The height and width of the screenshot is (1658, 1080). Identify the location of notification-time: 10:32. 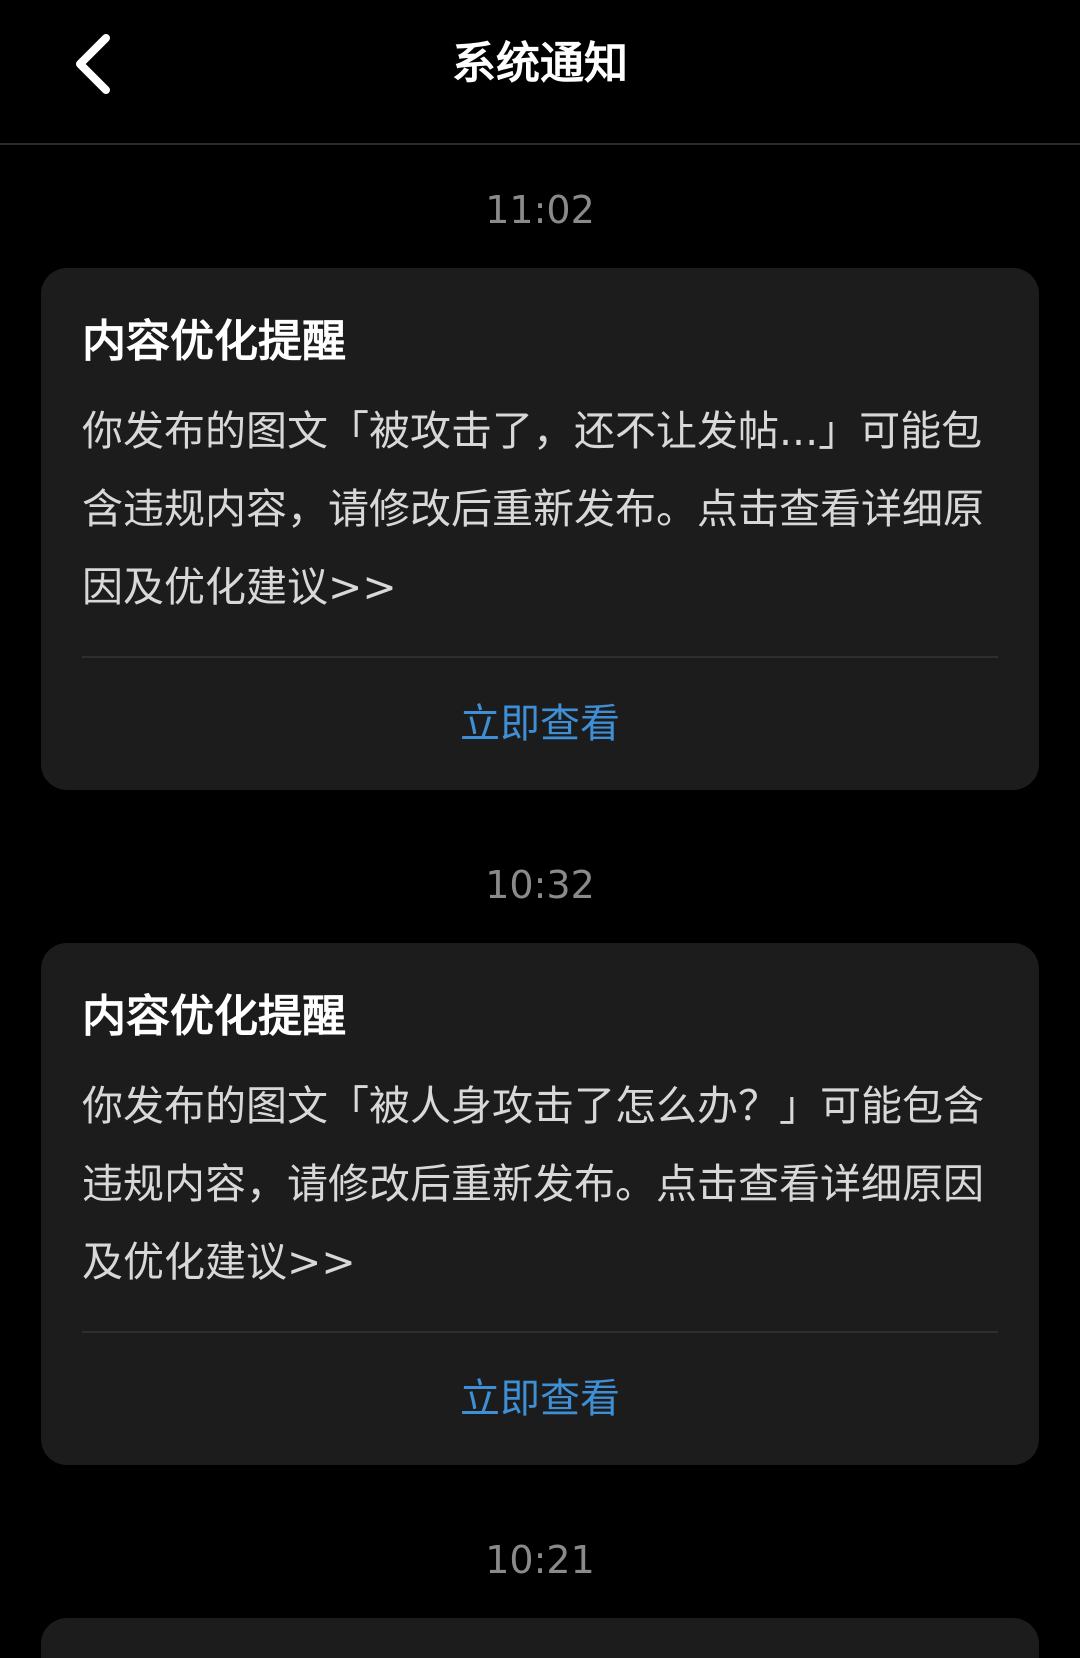
(540, 885).